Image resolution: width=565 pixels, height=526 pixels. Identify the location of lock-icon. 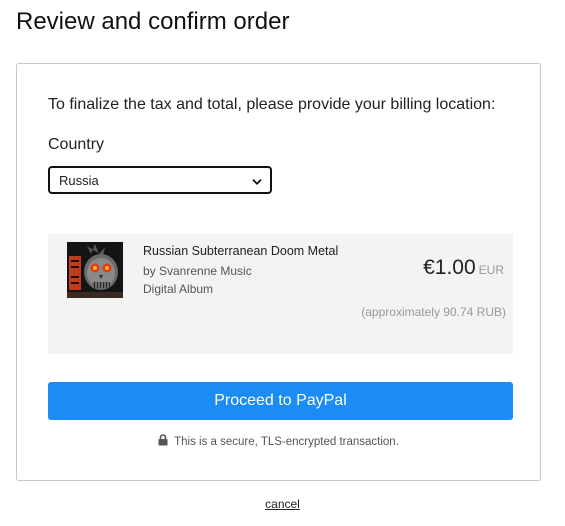
(163, 441).